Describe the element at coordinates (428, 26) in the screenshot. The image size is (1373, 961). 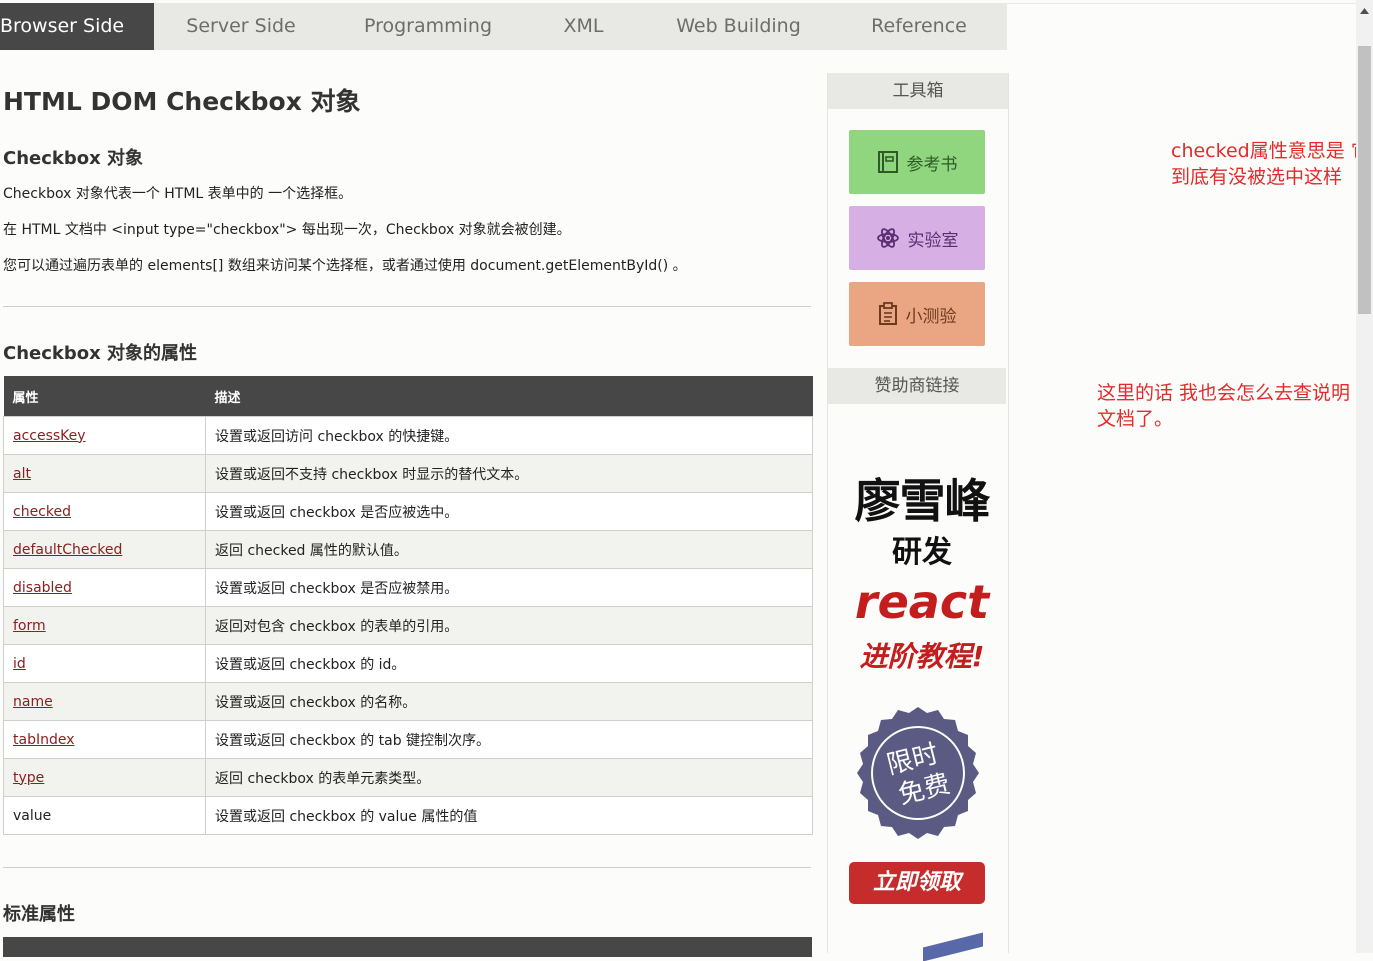
I see `nav-programming: Programming` at that location.